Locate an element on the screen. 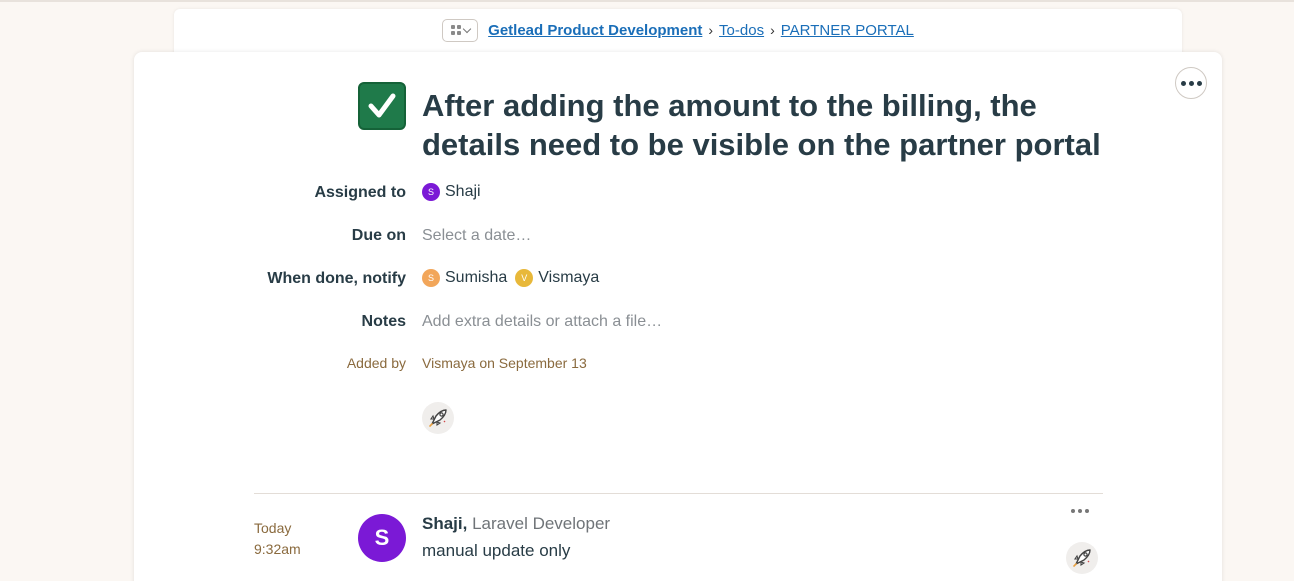 The image size is (1294, 581). breadcrumb-list-link: PARTNER PORTAL is located at coordinates (847, 30).